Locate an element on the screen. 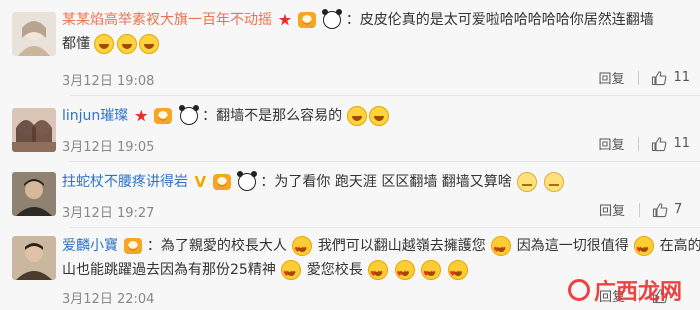 The height and width of the screenshot is (310, 700). comment-text-continued: 山也能跳躍過去因為有那份25精神 is located at coordinates (169, 270).